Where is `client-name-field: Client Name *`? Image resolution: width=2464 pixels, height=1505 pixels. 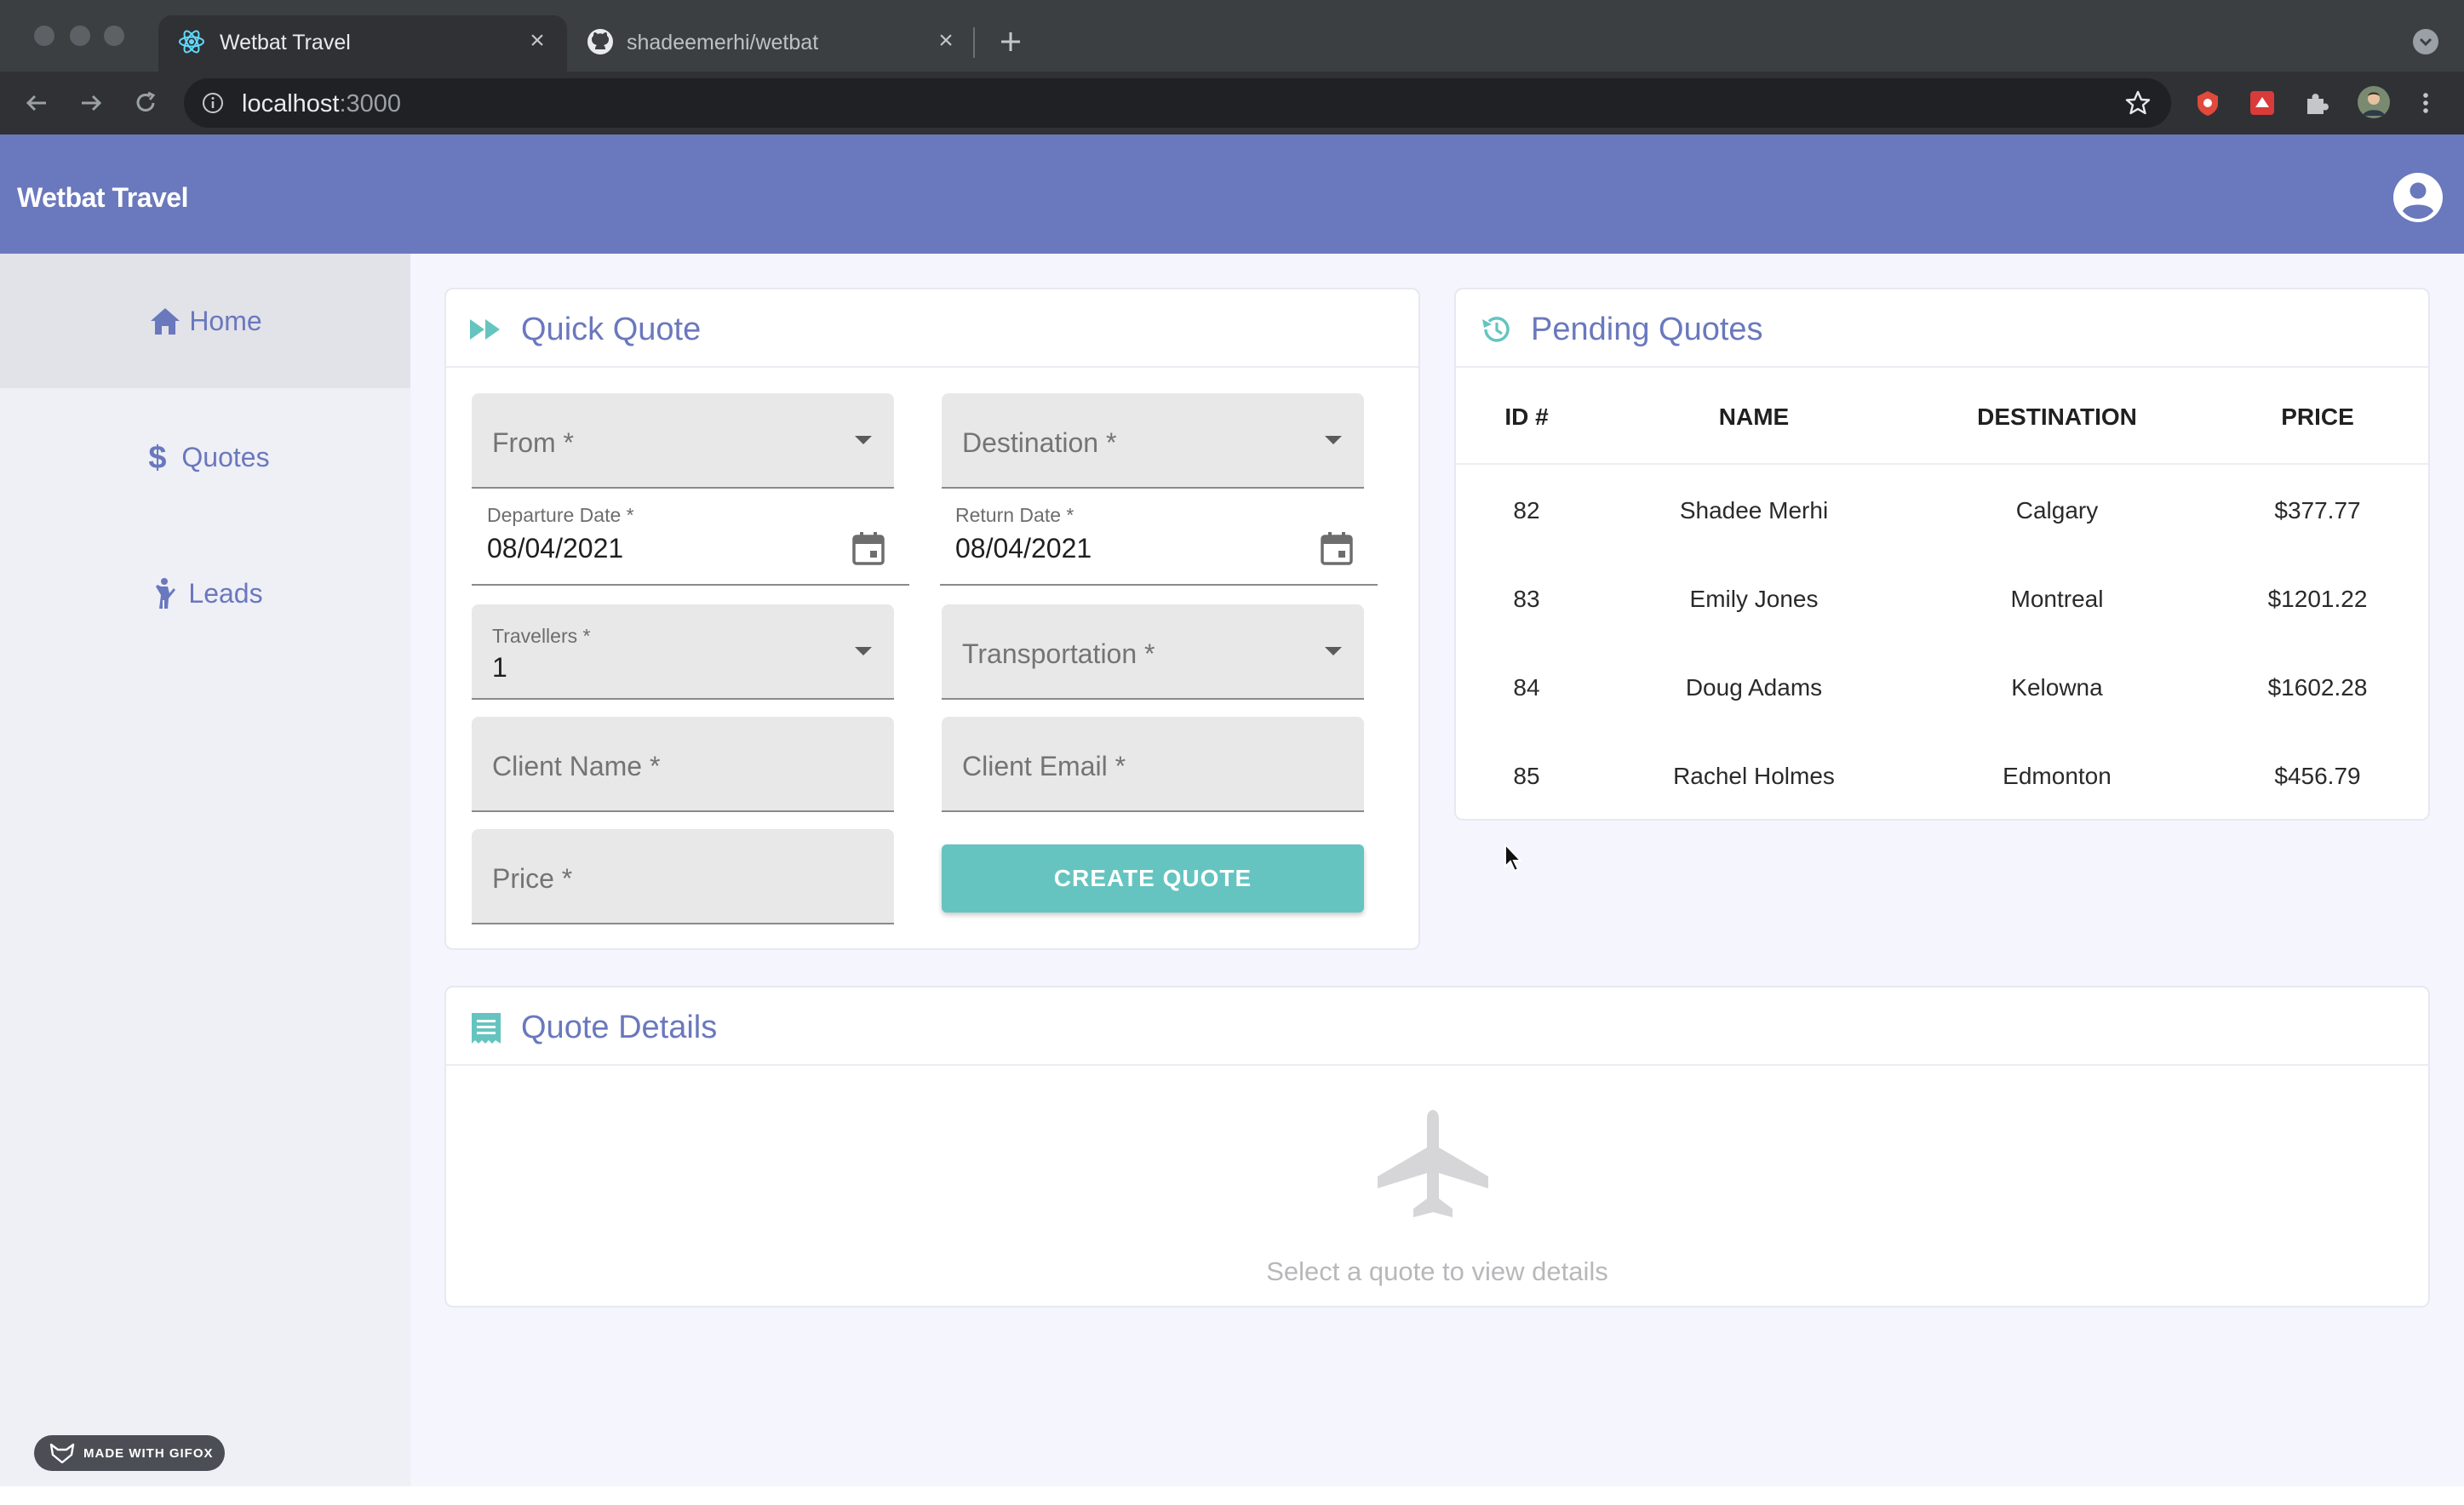
client-name-field: Client Name * is located at coordinates (683, 764).